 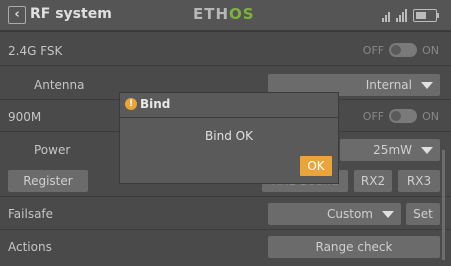 I want to click on rx2-button: RX2, so click(x=373, y=181).